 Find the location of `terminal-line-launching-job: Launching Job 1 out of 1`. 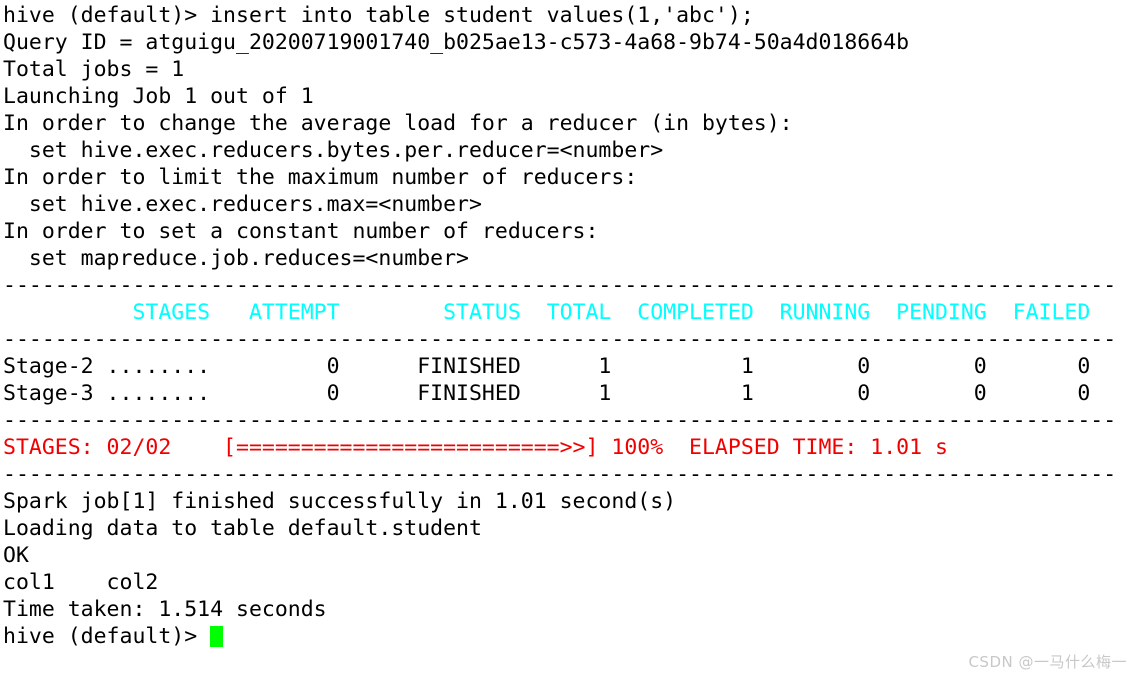

terminal-line-launching-job: Launching Job 1 out of 1 is located at coordinates (158, 96).